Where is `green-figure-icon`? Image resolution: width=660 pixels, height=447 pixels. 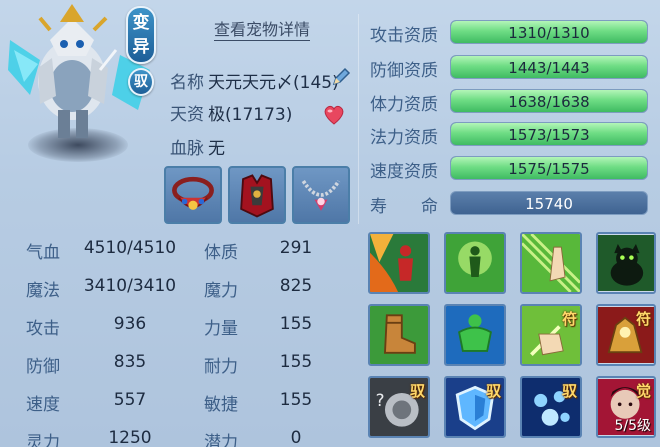 green-figure-icon is located at coordinates (475, 263).